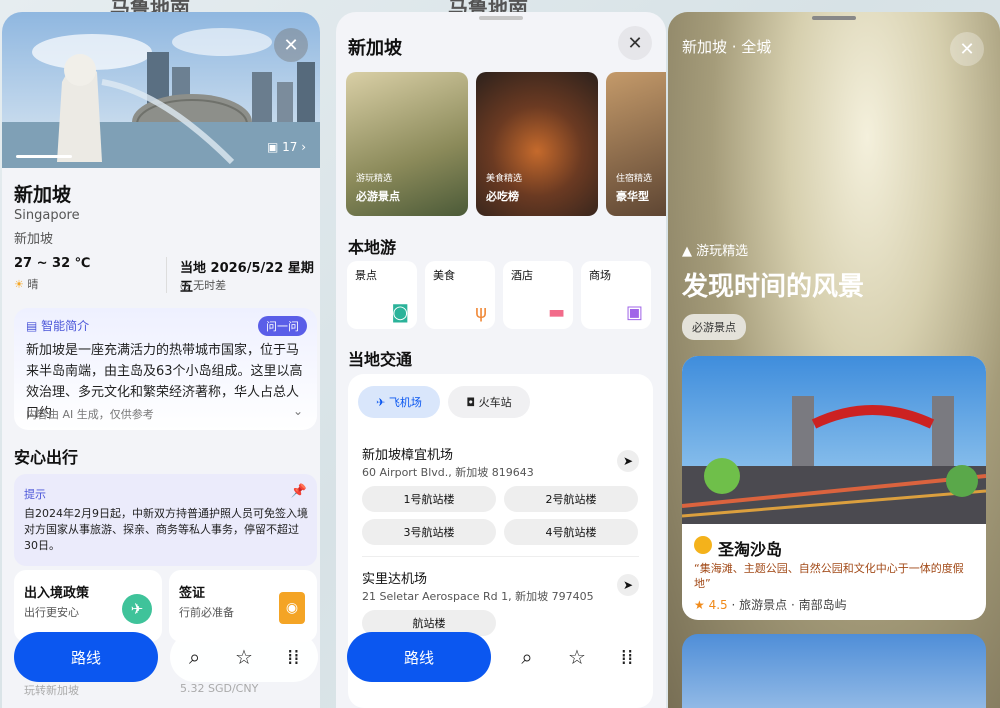 Image resolution: width=1000 pixels, height=708 pixels. I want to click on tab-label: 飞机场, so click(405, 402).